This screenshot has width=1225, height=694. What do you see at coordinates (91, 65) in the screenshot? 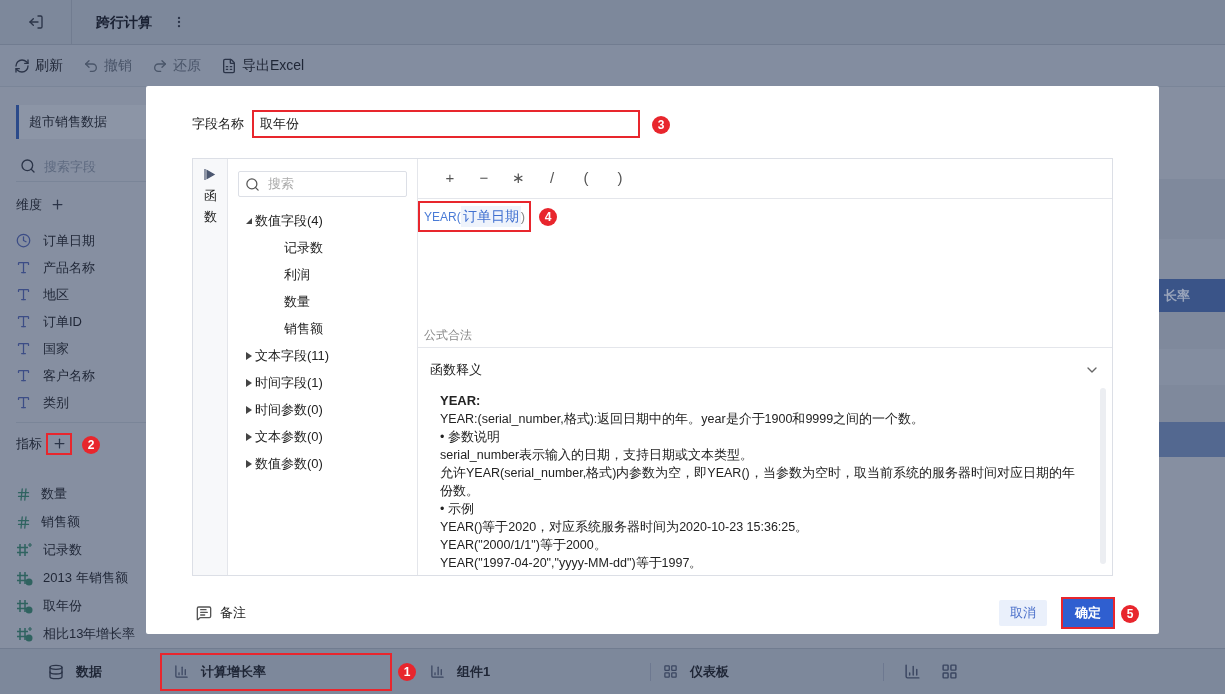
I see `undo-icon` at bounding box center [91, 65].